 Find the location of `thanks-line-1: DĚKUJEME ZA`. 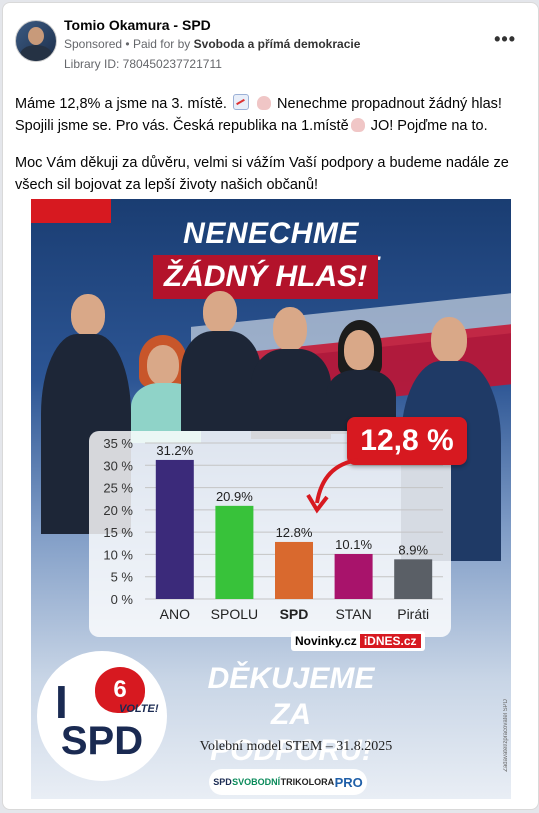

thanks-line-1: DĚKUJEME ZA is located at coordinates (291, 696).